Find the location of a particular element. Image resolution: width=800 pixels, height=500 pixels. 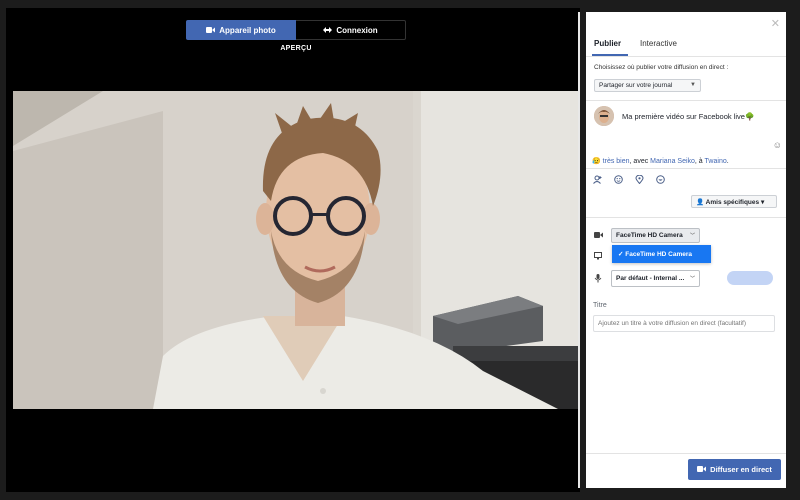

end-text: . is located at coordinates (727, 161).